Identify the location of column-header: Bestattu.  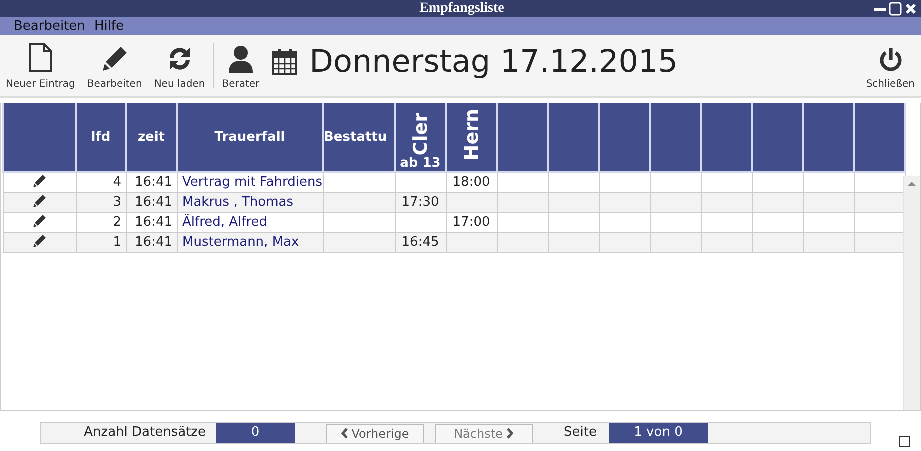
(359, 137).